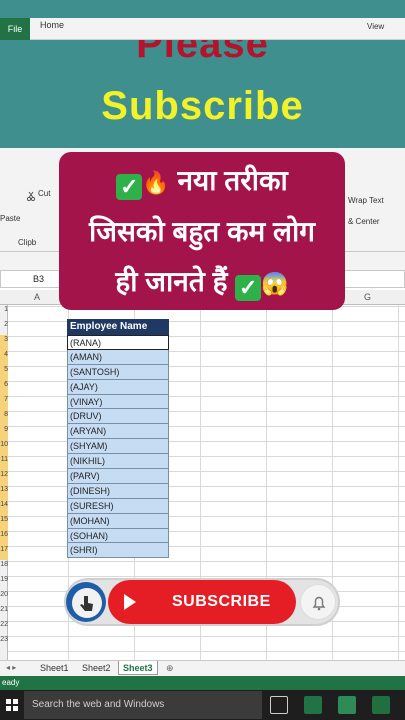 The image size is (405, 720). What do you see at coordinates (4, 444) in the screenshot?
I see `row-number: 10` at bounding box center [4, 444].